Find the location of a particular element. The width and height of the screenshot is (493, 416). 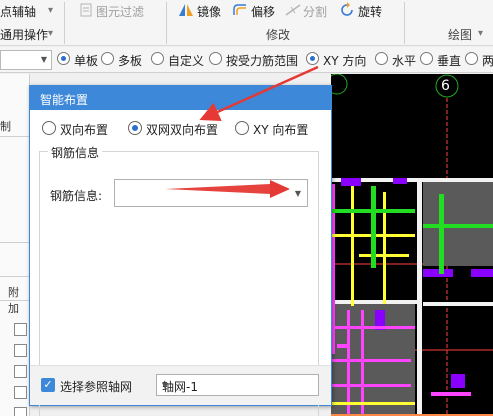

modify-group-label: 修改 is located at coordinates (278, 35).